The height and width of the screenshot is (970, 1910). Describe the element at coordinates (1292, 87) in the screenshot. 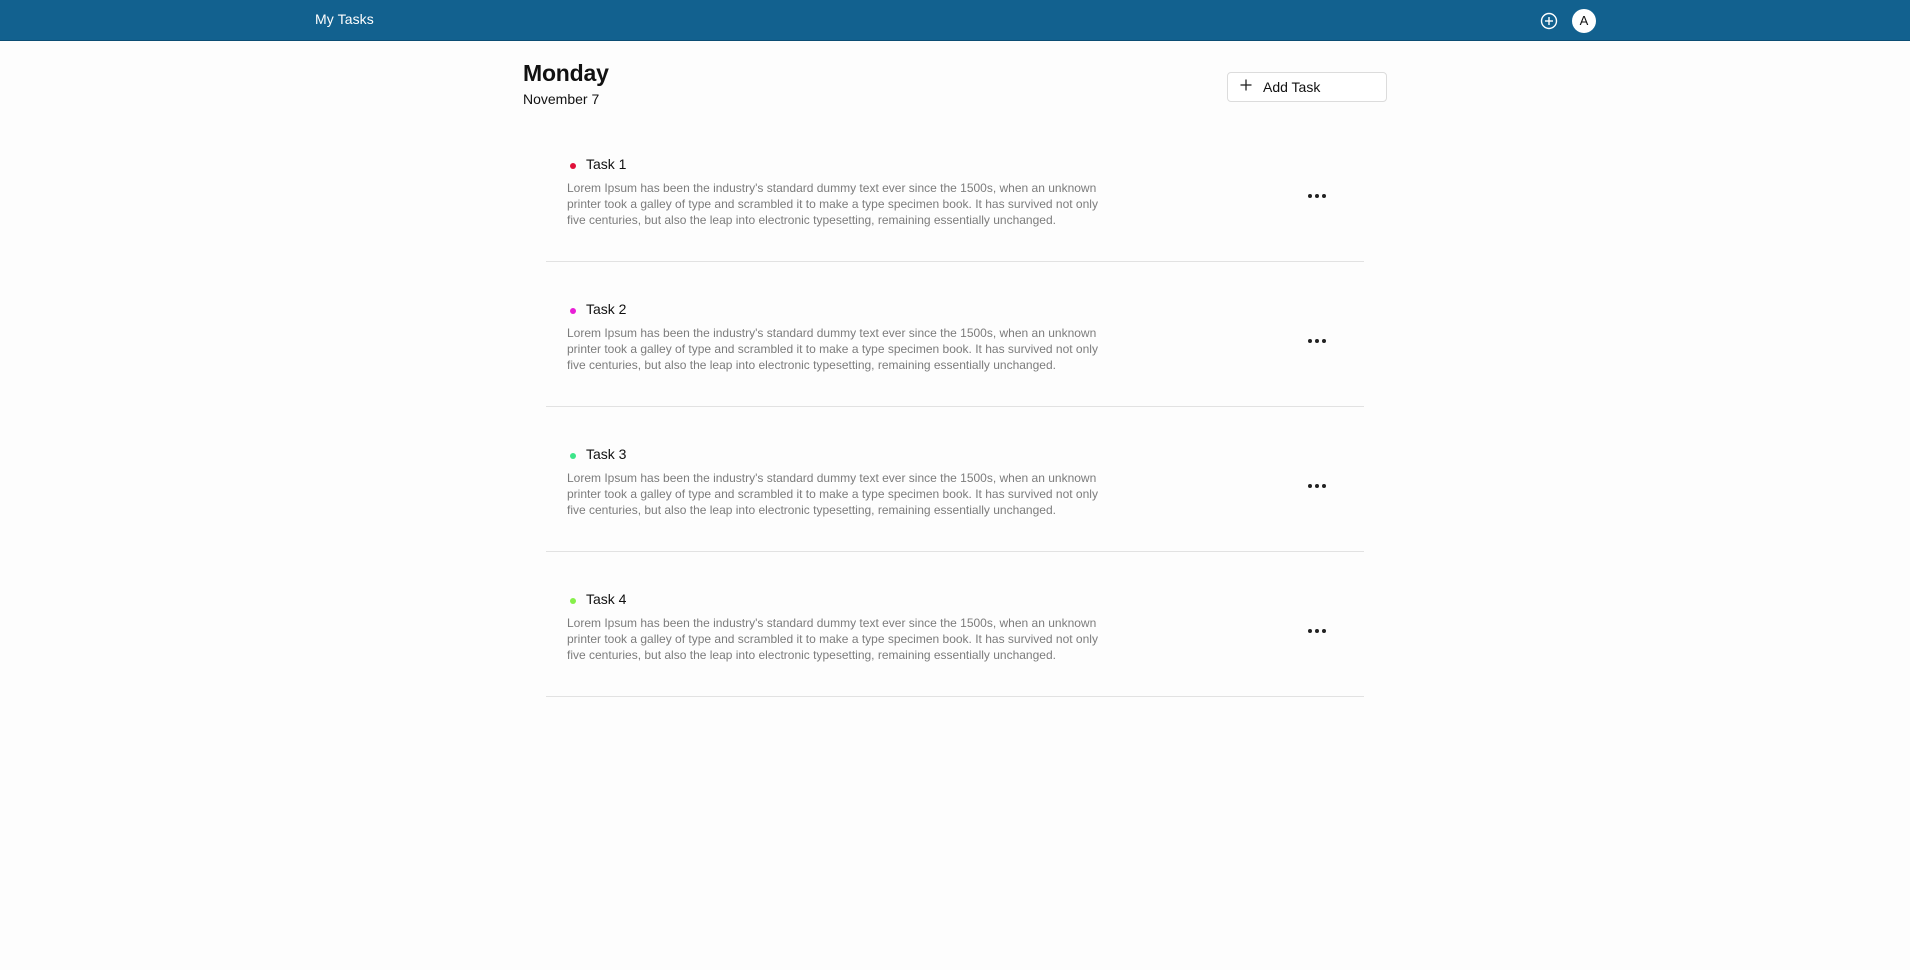

I see `add-task-label: Add Task` at that location.